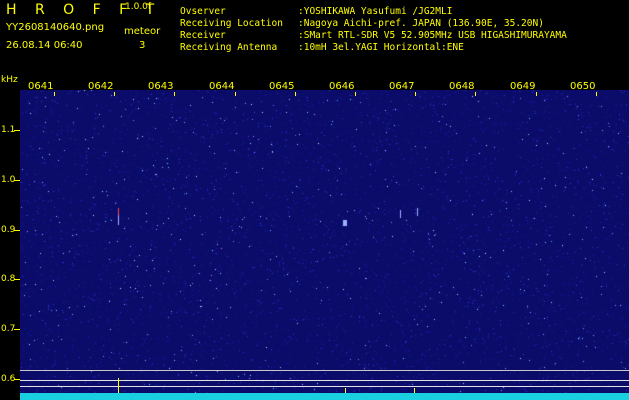 This screenshot has width=629, height=400. Describe the element at coordinates (282, 86) in the screenshot. I see `x-tick-label: 0645` at that location.